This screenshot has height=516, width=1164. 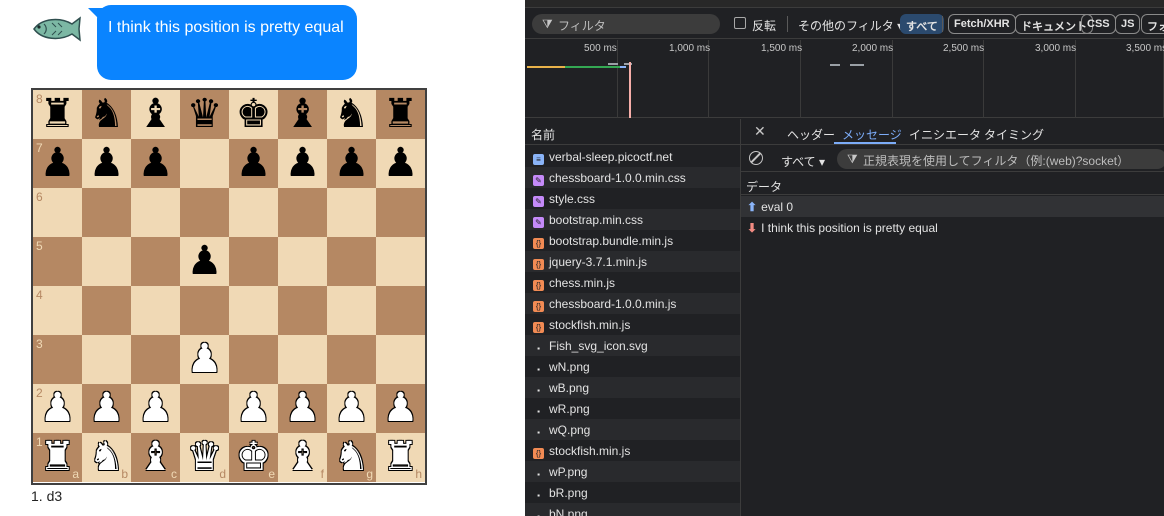 What do you see at coordinates (204, 114) in the screenshot?
I see `square-d8: ♛` at bounding box center [204, 114].